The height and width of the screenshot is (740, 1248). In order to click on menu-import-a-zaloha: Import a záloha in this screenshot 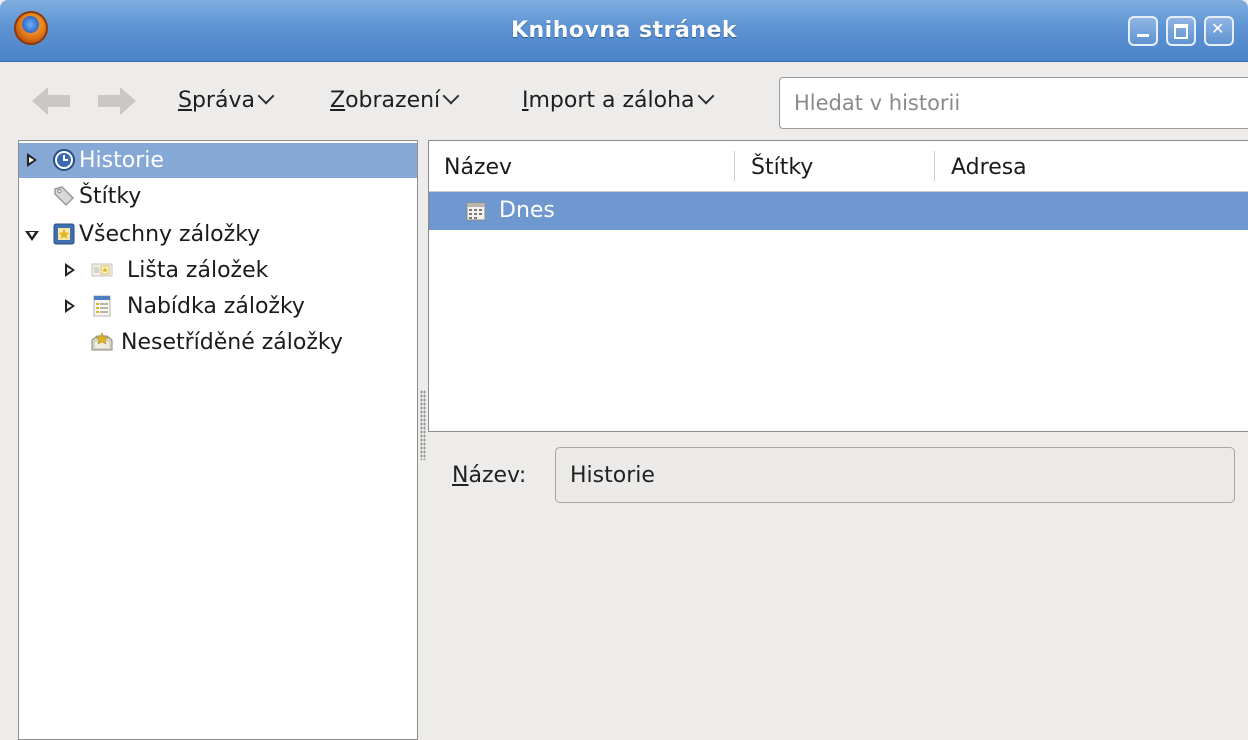, I will do `click(618, 100)`.